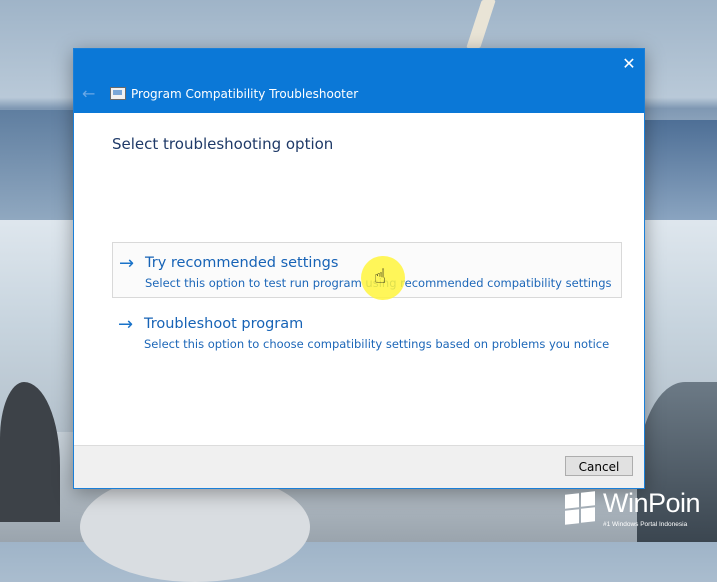 The height and width of the screenshot is (582, 717). What do you see at coordinates (581, 508) in the screenshot?
I see `windows-logo-icon` at bounding box center [581, 508].